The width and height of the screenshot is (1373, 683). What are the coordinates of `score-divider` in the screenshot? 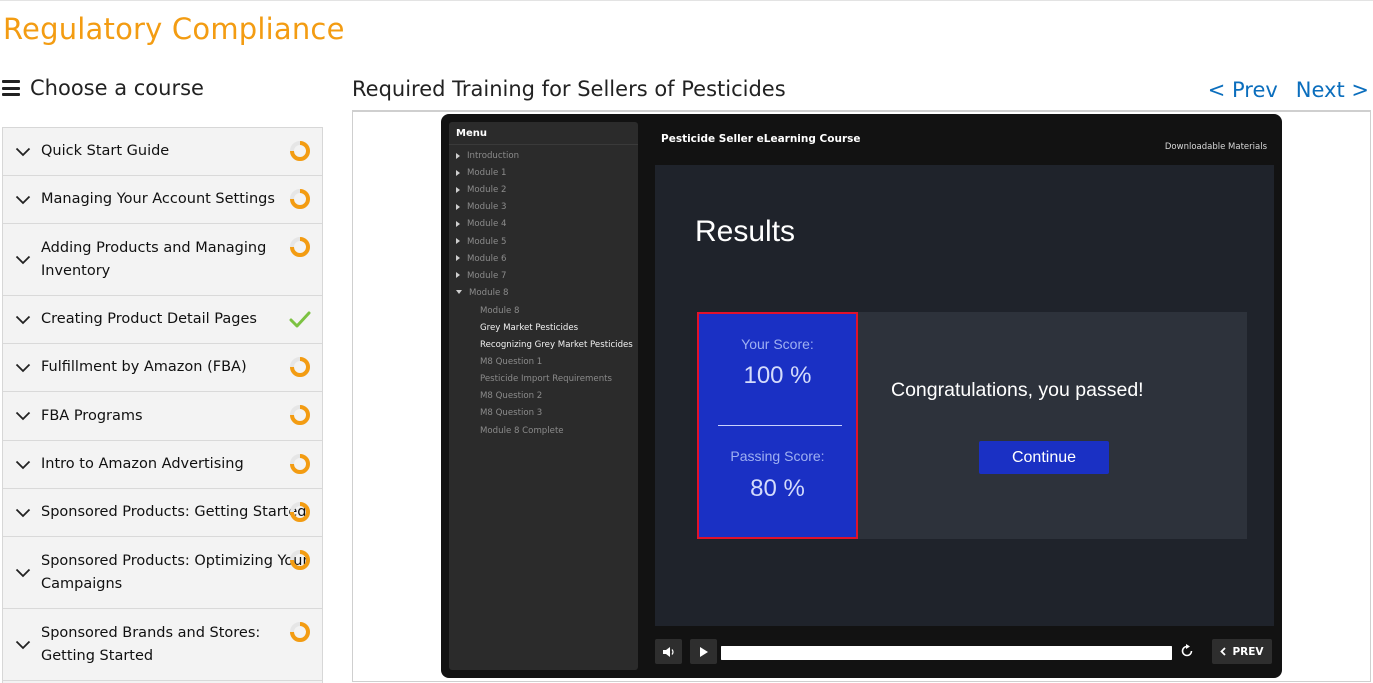 It's located at (780, 425).